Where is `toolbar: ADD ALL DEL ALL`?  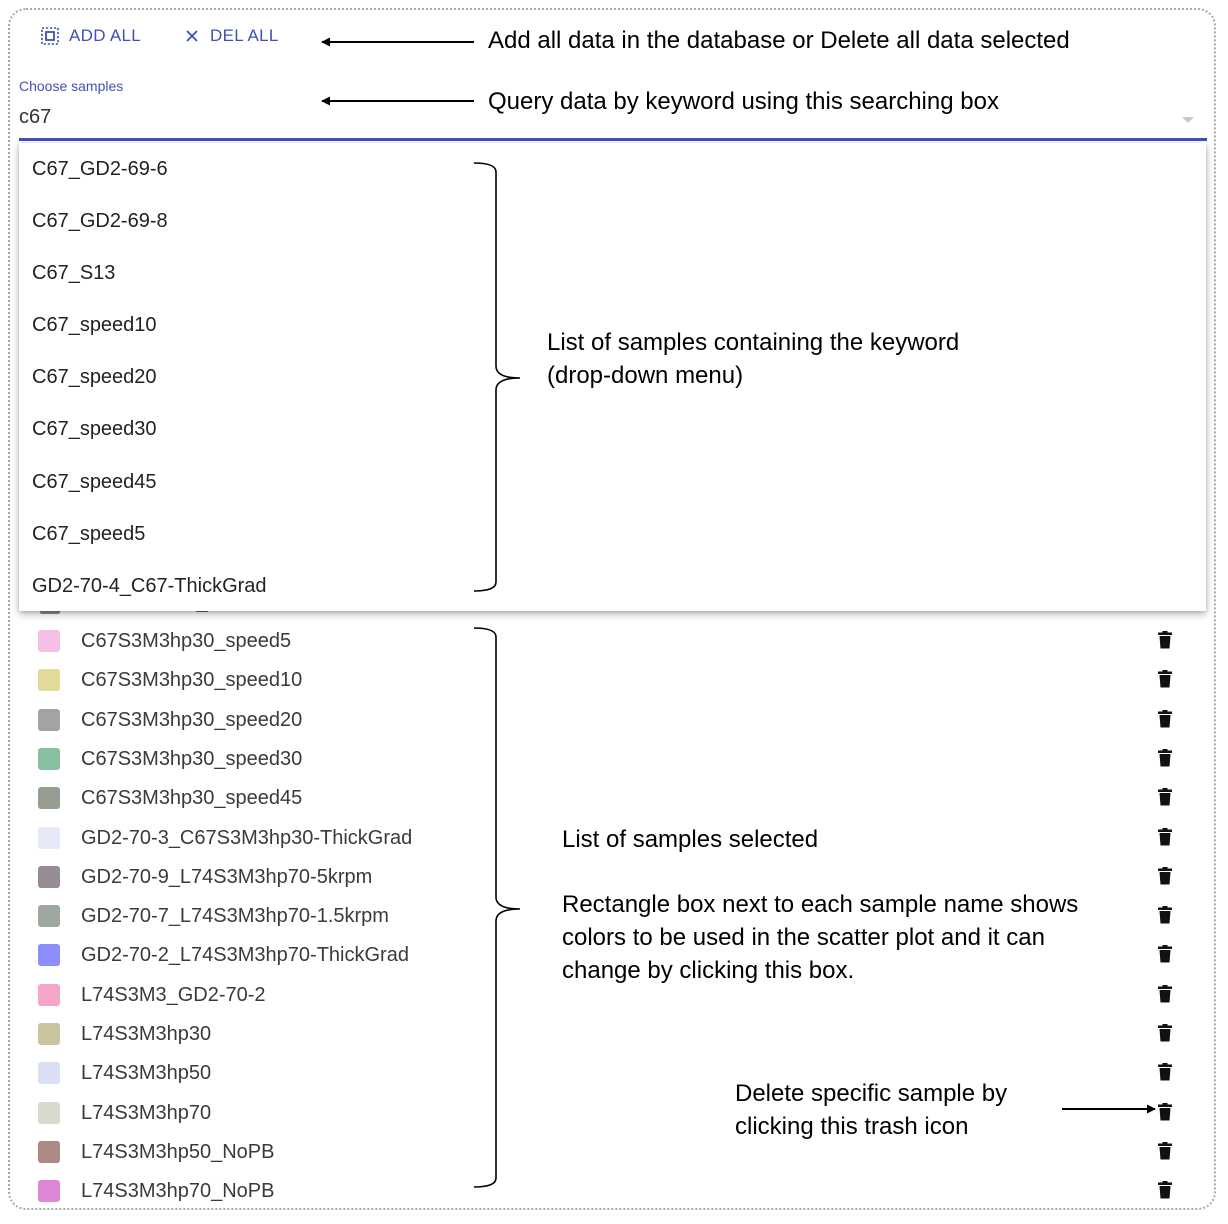 toolbar: ADD ALL DEL ALL is located at coordinates (180, 36).